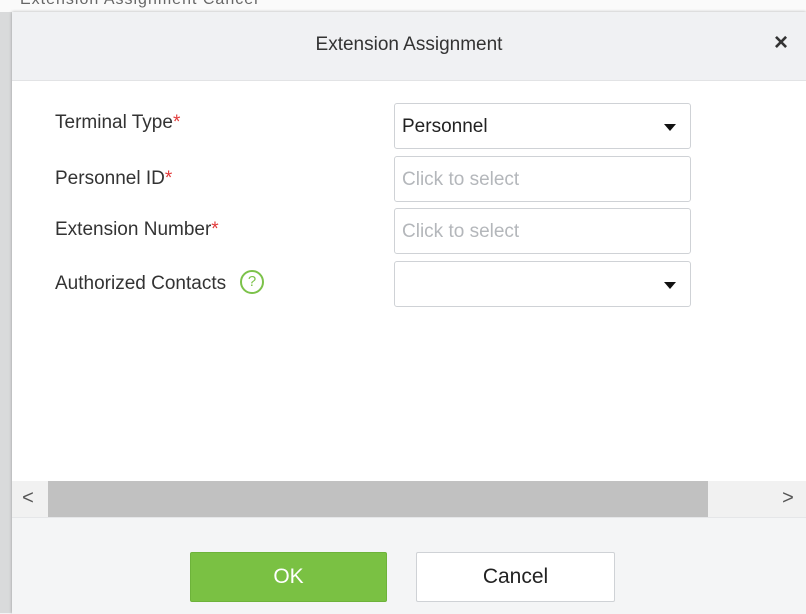  I want to click on extension-number-label: Extension Number*, so click(137, 230).